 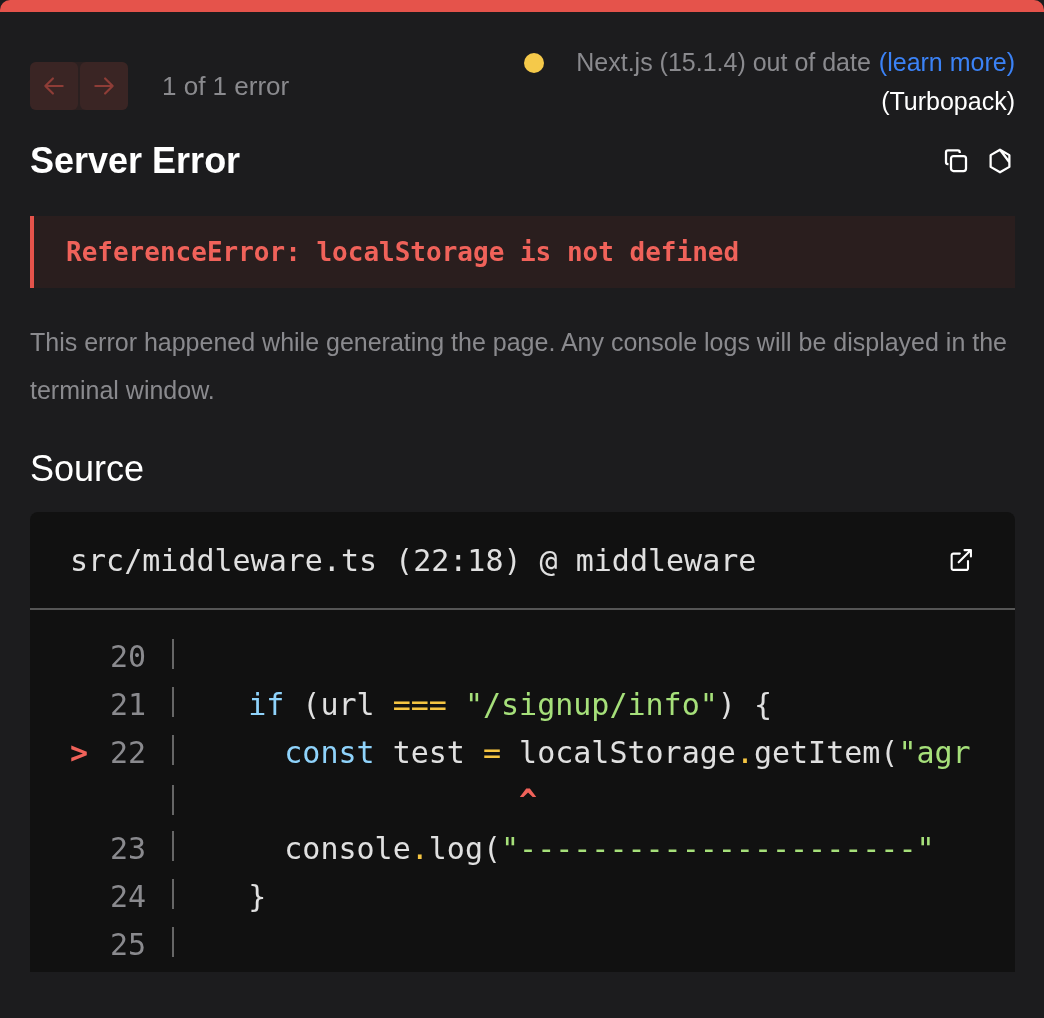 What do you see at coordinates (80, 752) in the screenshot?
I see `error-line-marker: >` at bounding box center [80, 752].